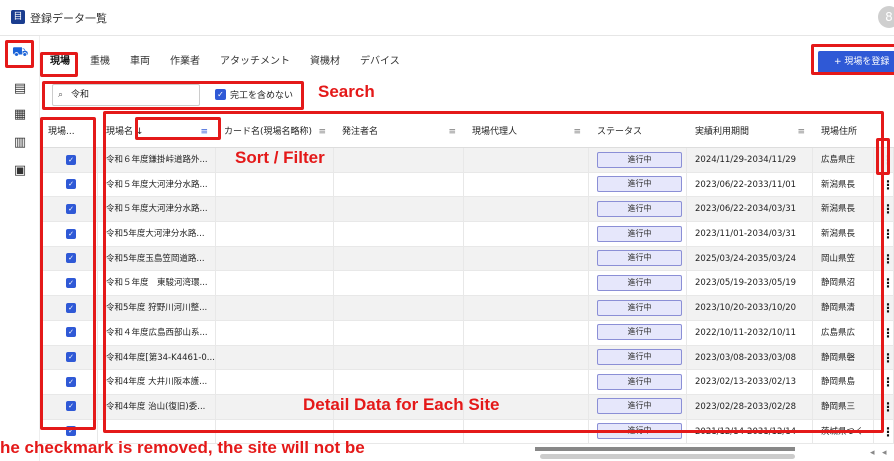 The width and height of the screenshot is (894, 461). Describe the element at coordinates (843, 234) in the screenshot. I see `address-cell: 新潟県長` at that location.